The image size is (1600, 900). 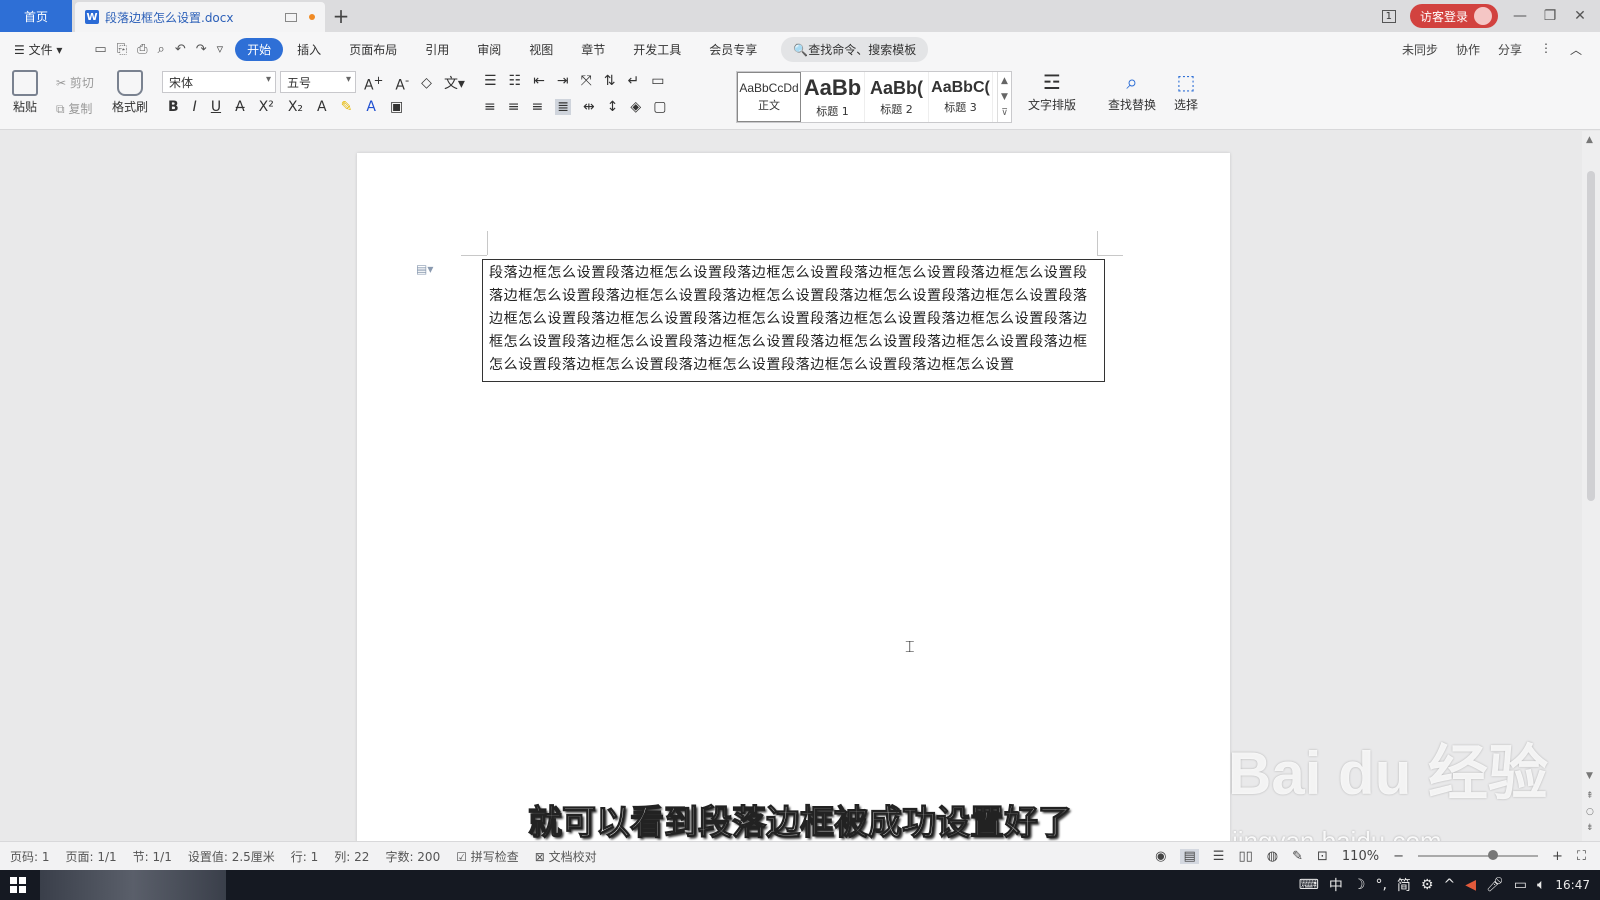 What do you see at coordinates (1453, 16) in the screenshot?
I see `visitor-login-button: 访客登录` at bounding box center [1453, 16].